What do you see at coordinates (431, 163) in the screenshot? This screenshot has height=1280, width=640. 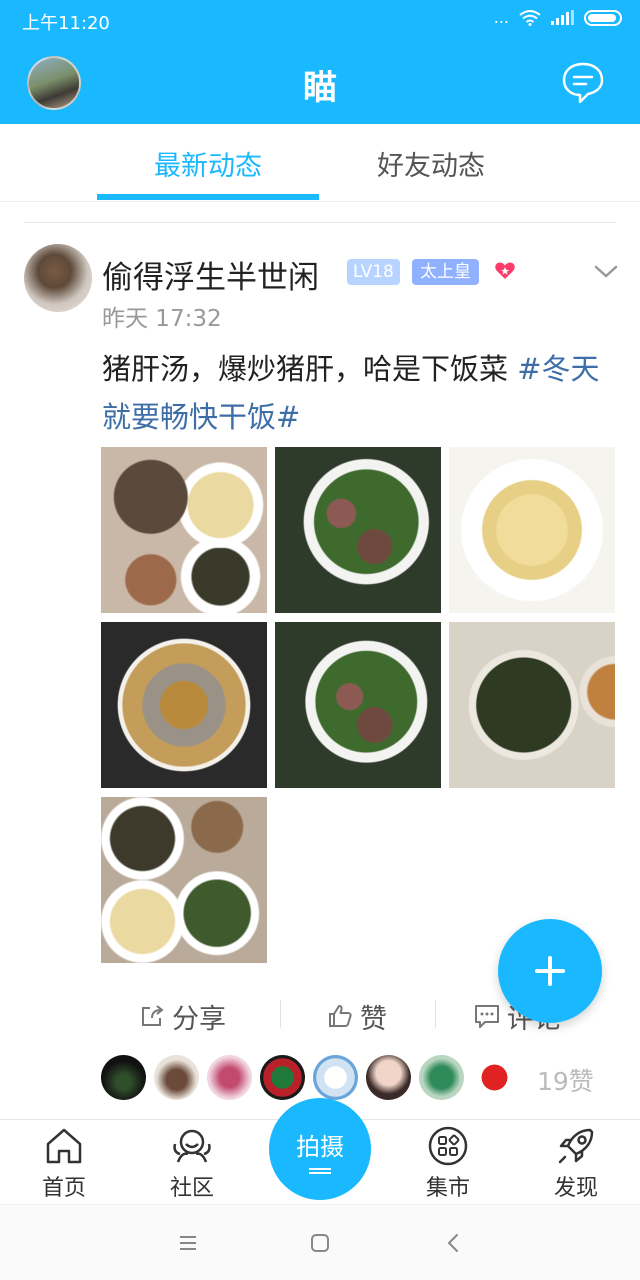 I see `tab-friends: 好友动态` at bounding box center [431, 163].